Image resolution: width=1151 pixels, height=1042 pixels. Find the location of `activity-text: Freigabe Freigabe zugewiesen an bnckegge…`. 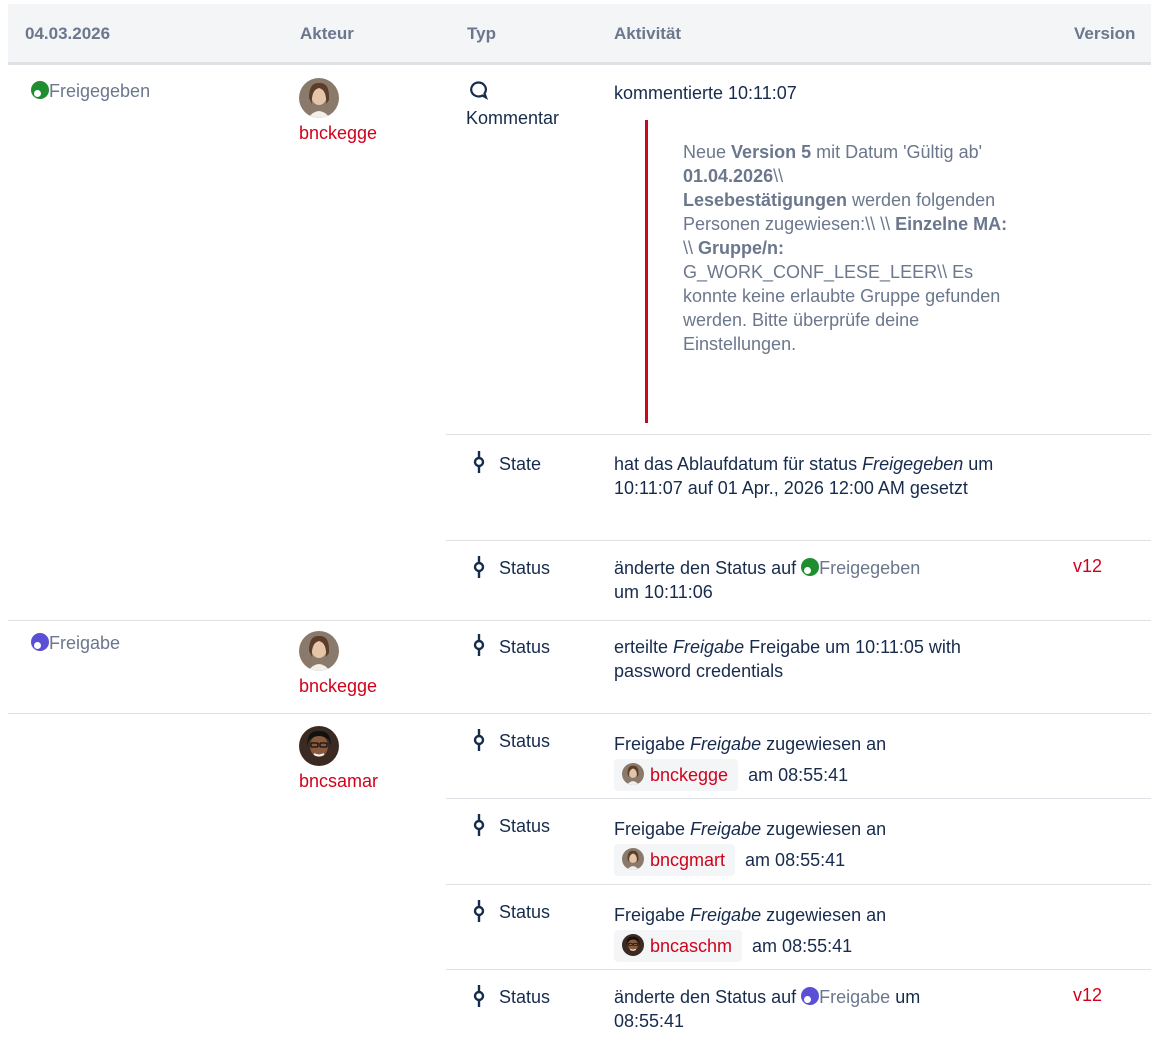

activity-text: Freigabe Freigabe zugewiesen an bnckegge… is located at coordinates (824, 760).